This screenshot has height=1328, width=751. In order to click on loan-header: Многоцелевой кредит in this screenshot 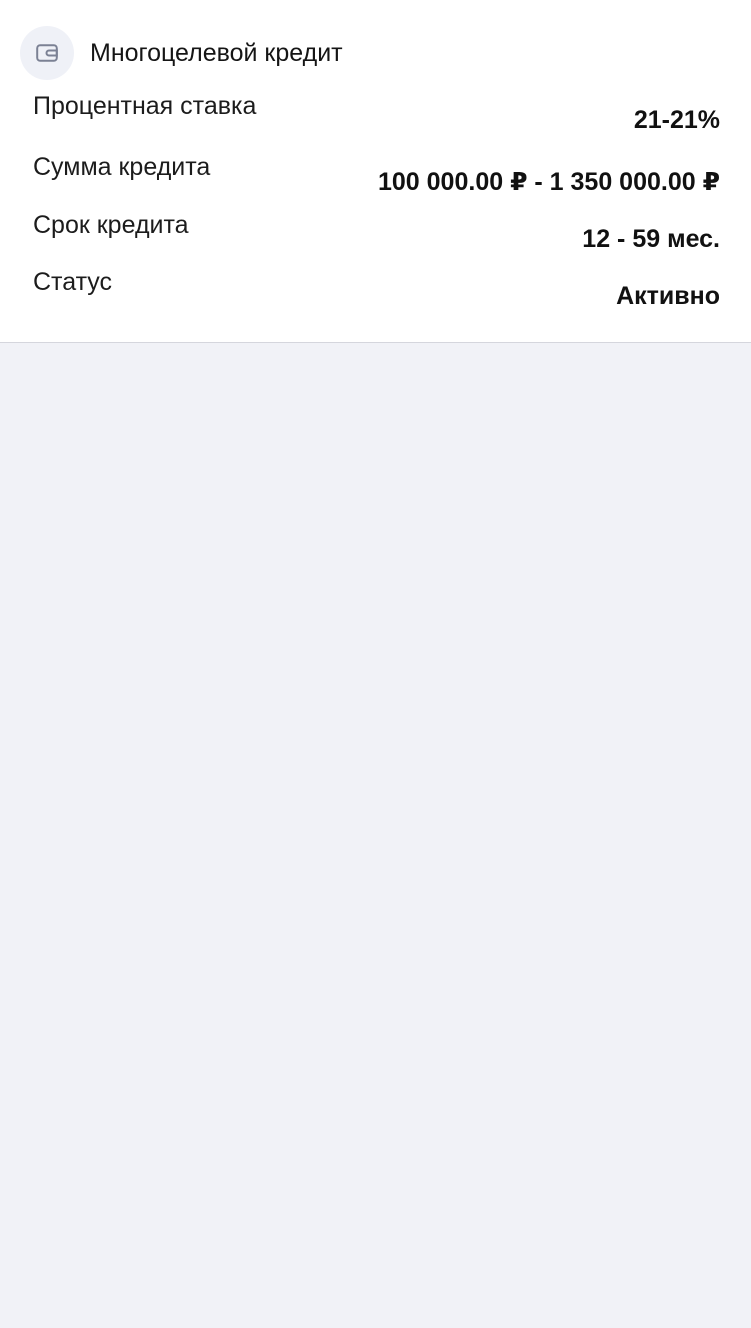, I will do `click(181, 53)`.